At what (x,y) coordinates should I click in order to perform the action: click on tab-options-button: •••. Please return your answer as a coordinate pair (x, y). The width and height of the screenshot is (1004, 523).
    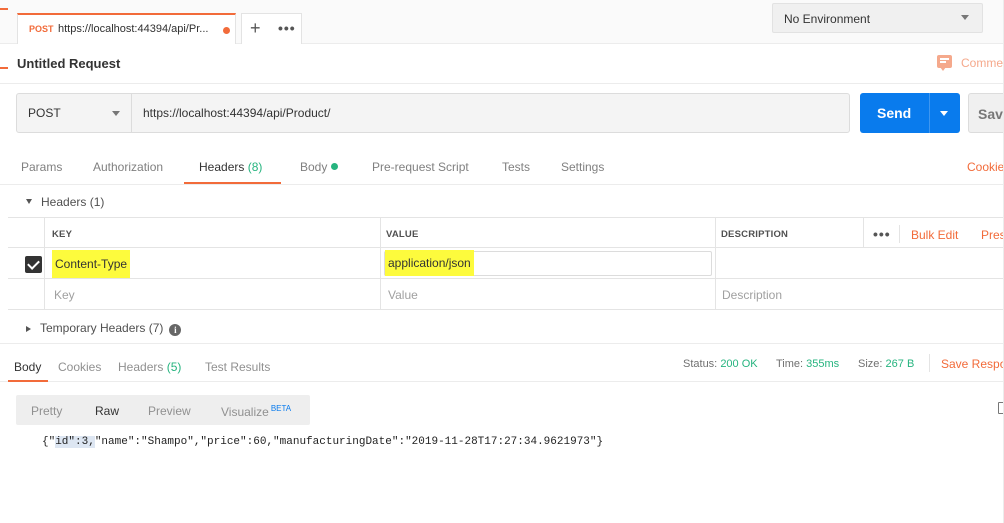
    Looking at the image, I should click on (287, 28).